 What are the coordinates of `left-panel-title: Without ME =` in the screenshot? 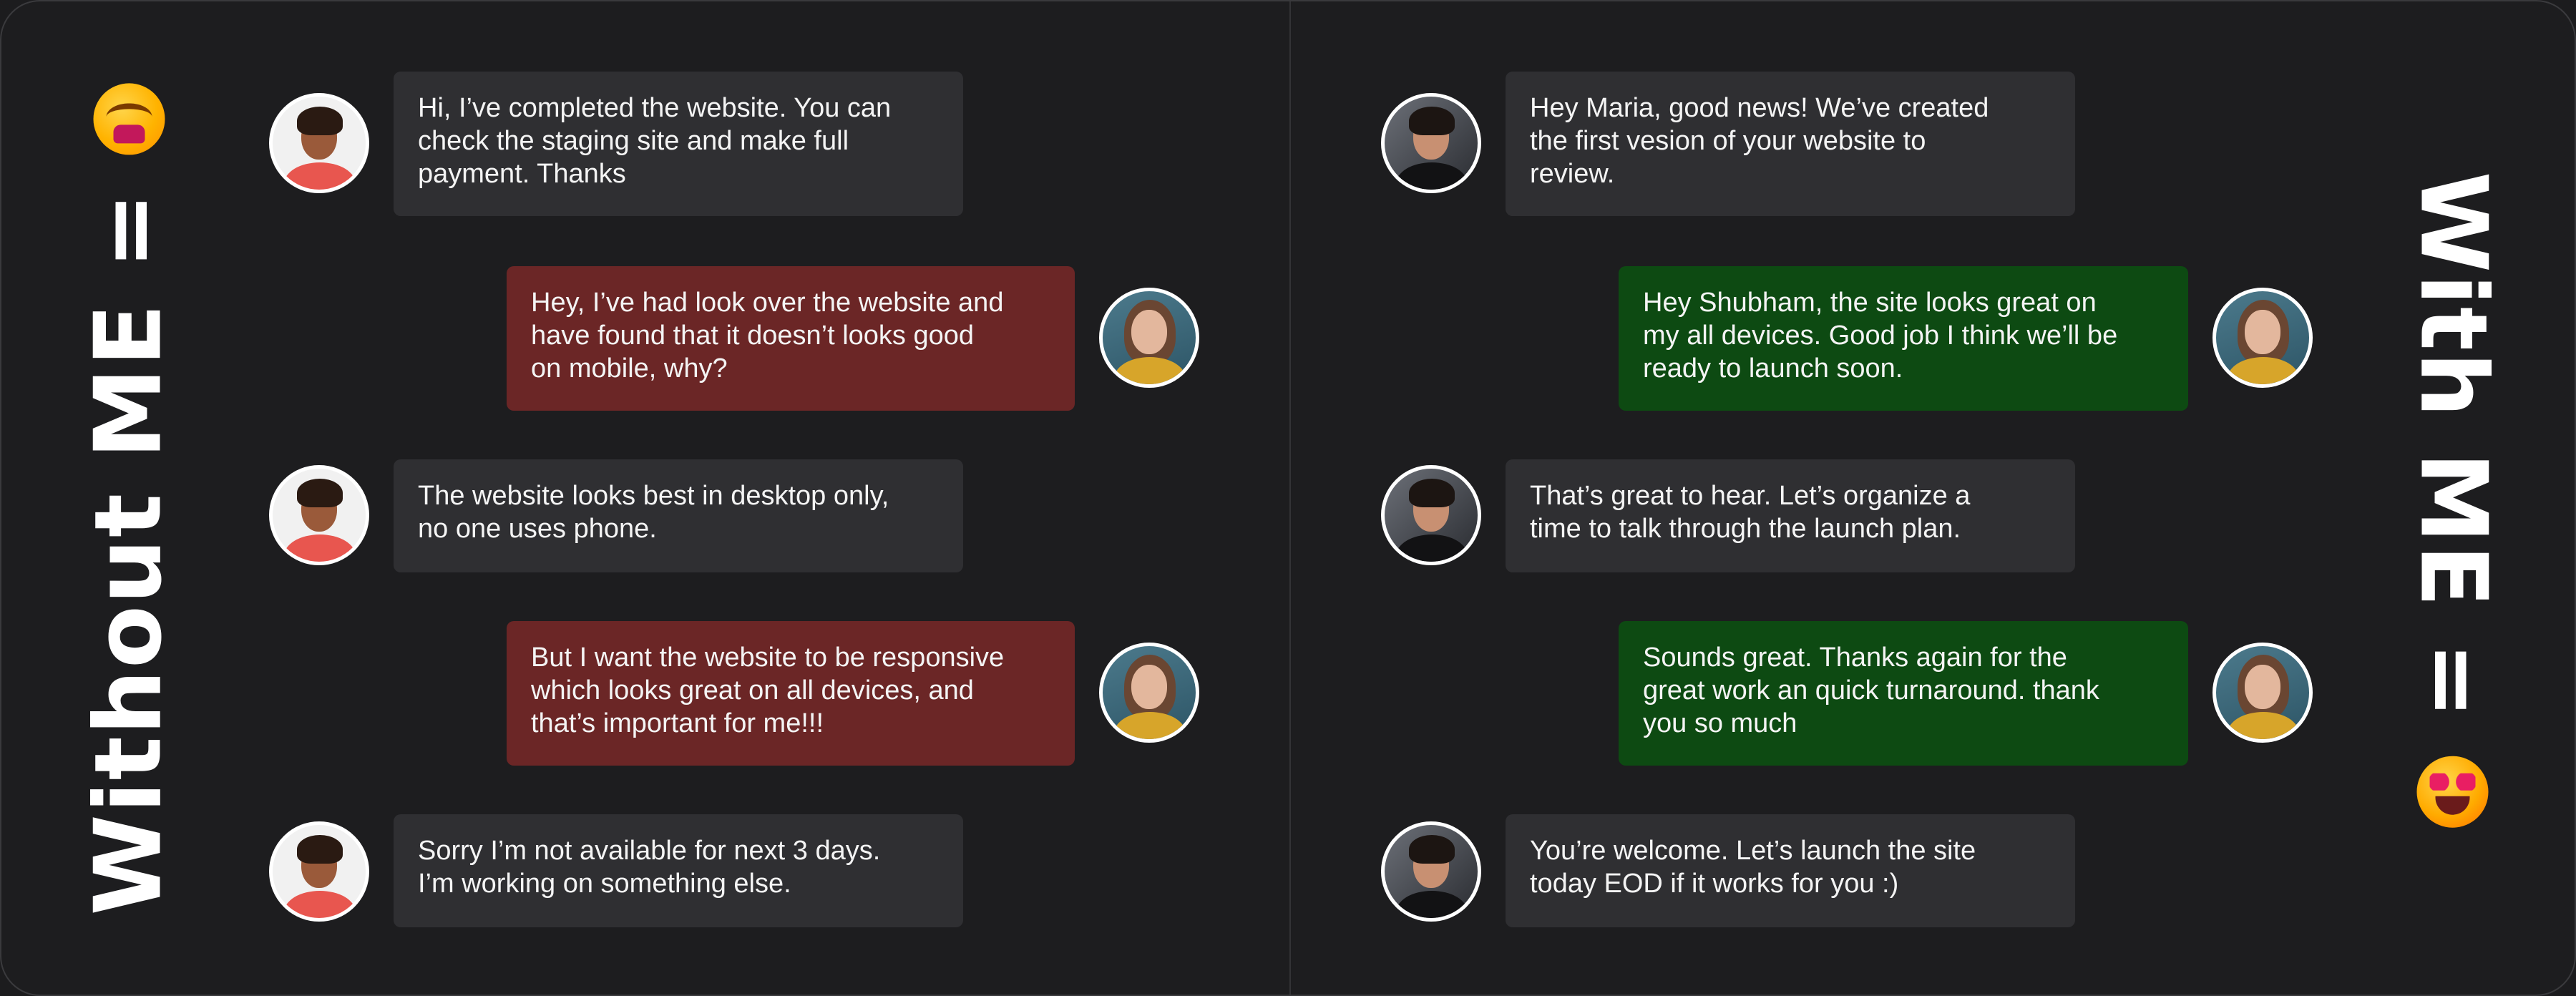 It's located at (128, 500).